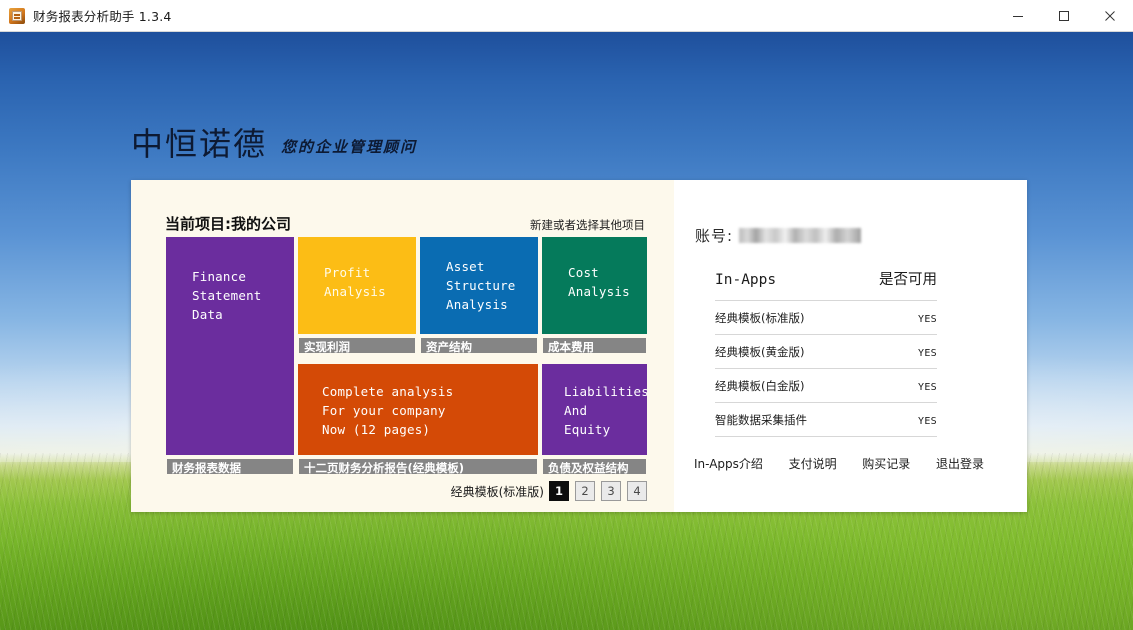 This screenshot has height=630, width=1133. I want to click on tile-line: And, so click(576, 410).